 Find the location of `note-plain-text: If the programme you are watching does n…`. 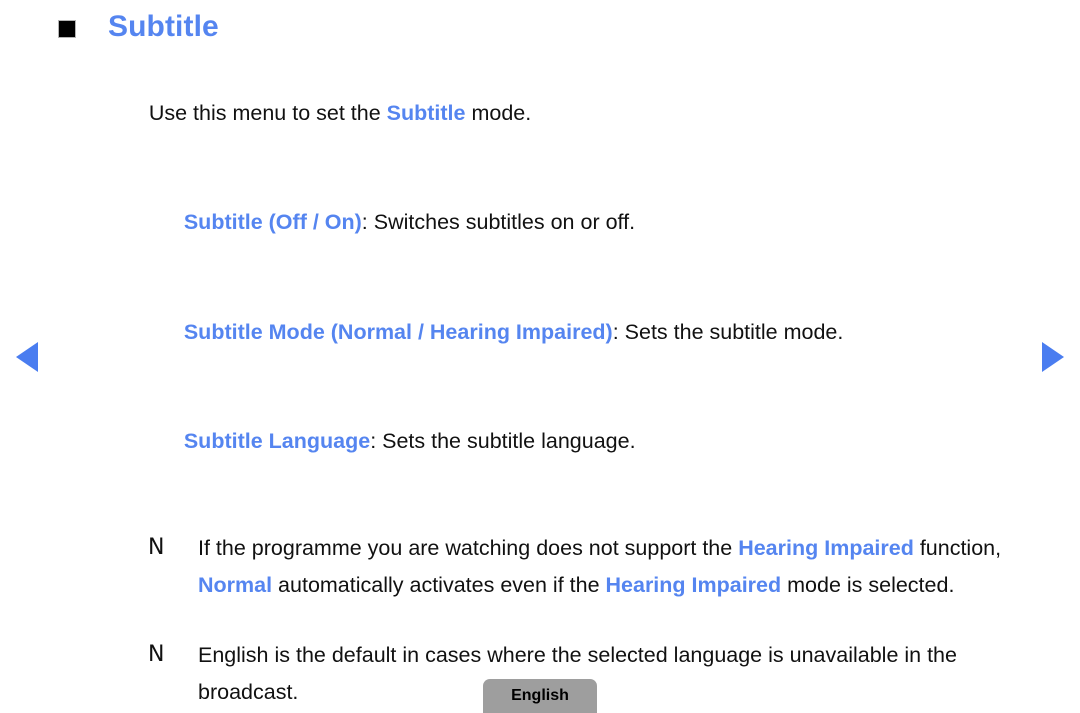

note-plain-text: If the programme you are watching does n… is located at coordinates (468, 548).